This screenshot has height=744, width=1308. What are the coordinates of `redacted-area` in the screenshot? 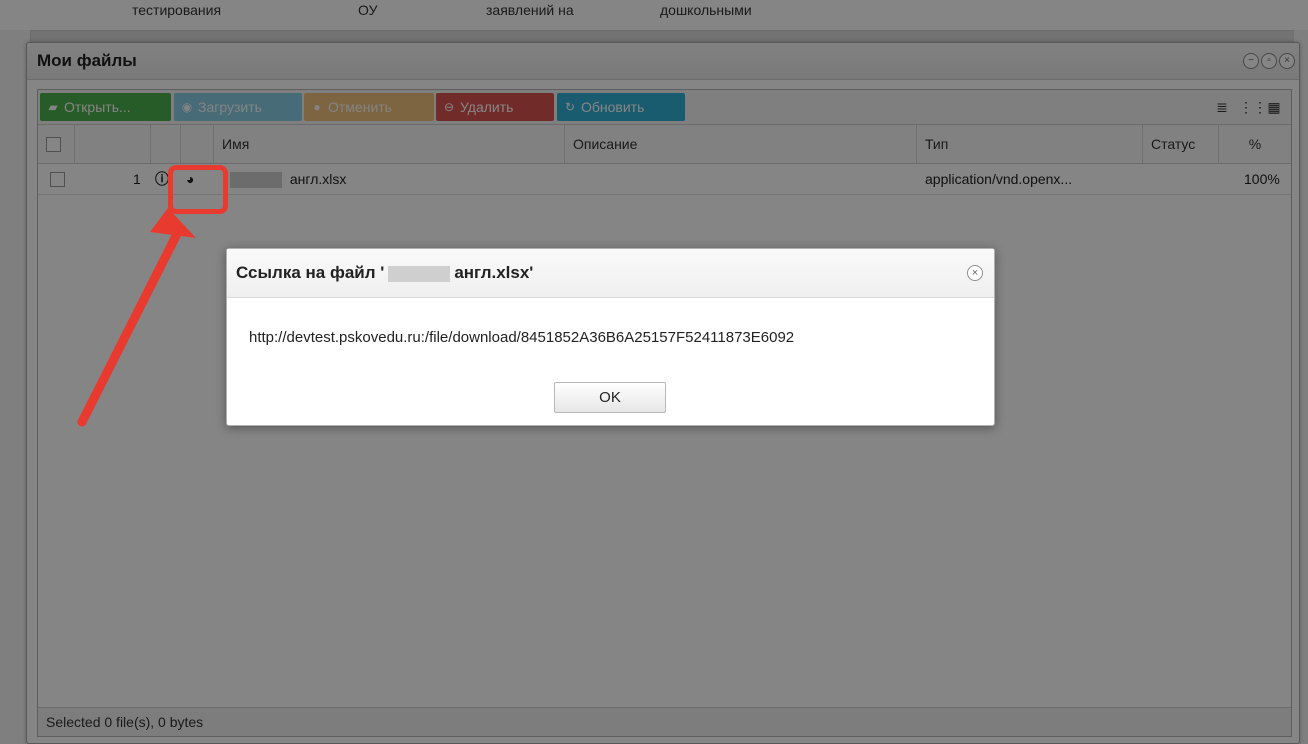 It's located at (419, 273).